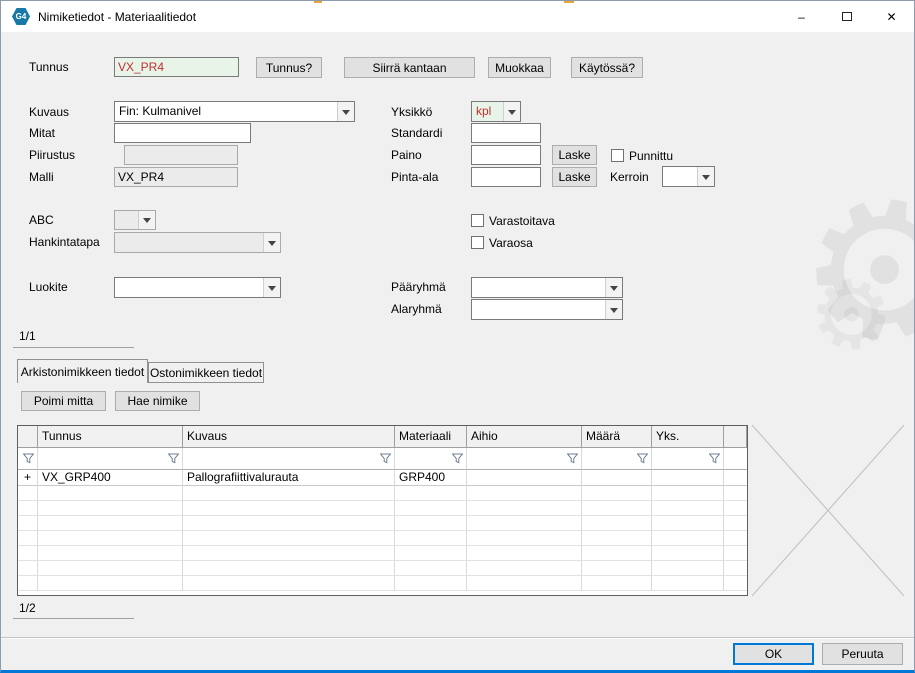  What do you see at coordinates (629, 177) in the screenshot?
I see `kerroin-label: Kerroin` at bounding box center [629, 177].